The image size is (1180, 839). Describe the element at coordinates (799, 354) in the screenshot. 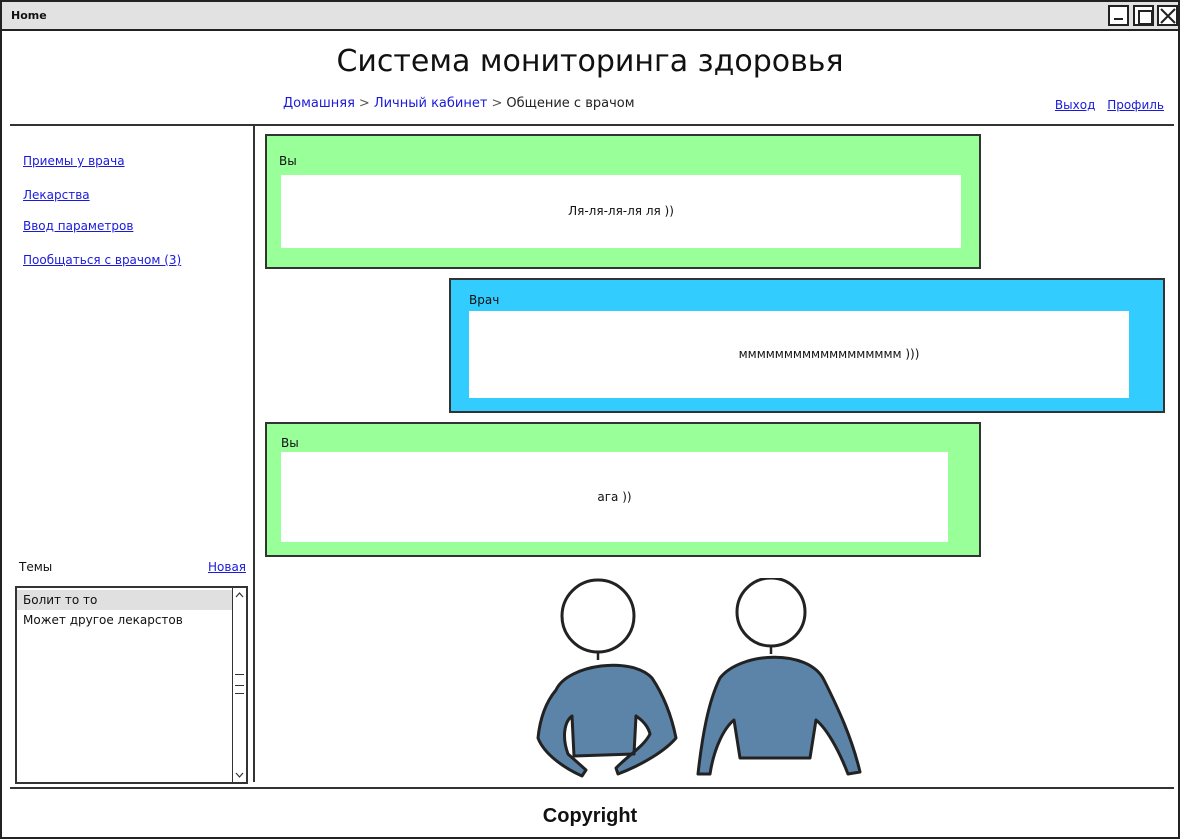

I see `message-text: мммммммммммммммммм )))` at that location.